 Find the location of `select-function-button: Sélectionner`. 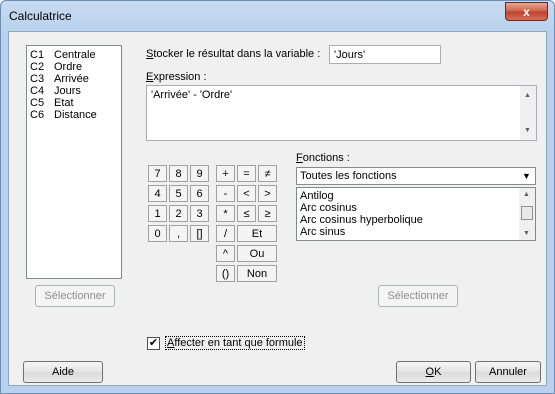

select-function-button: Sélectionner is located at coordinates (418, 296).